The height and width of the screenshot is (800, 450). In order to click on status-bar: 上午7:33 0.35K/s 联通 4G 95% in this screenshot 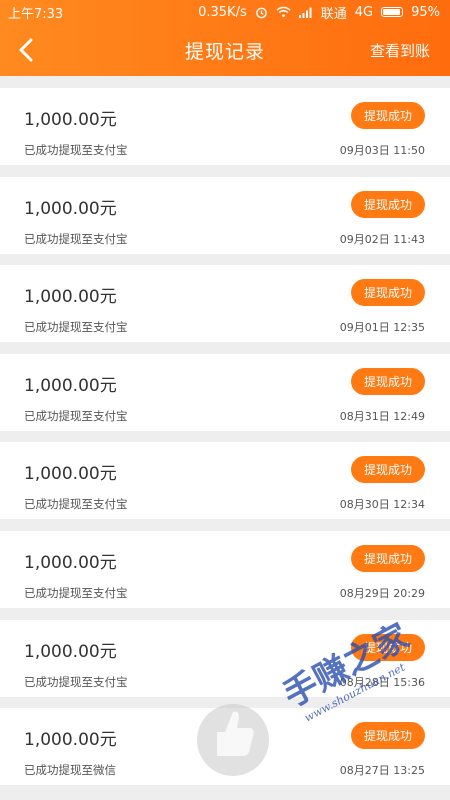, I will do `click(225, 12)`.